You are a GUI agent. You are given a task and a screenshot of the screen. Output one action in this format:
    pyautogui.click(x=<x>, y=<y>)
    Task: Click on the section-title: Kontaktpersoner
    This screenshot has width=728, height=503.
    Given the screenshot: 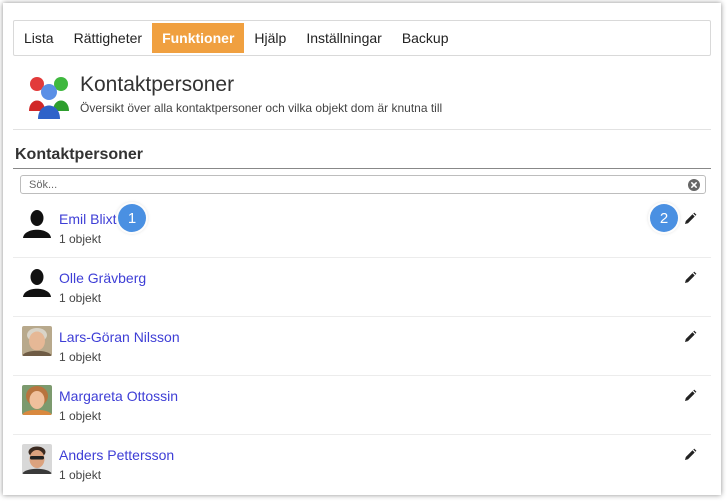 What is the action you would take?
    pyautogui.click(x=79, y=154)
    